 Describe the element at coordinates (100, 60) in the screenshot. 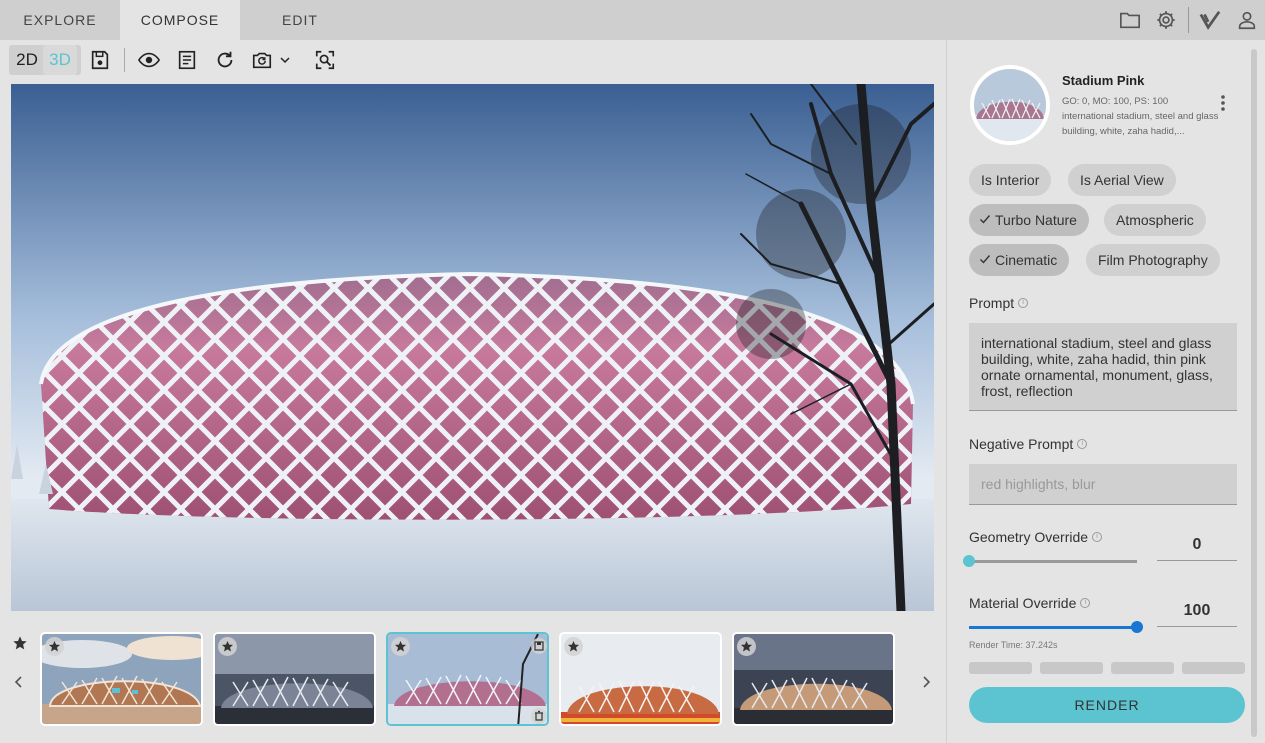

I see `save-icon` at that location.